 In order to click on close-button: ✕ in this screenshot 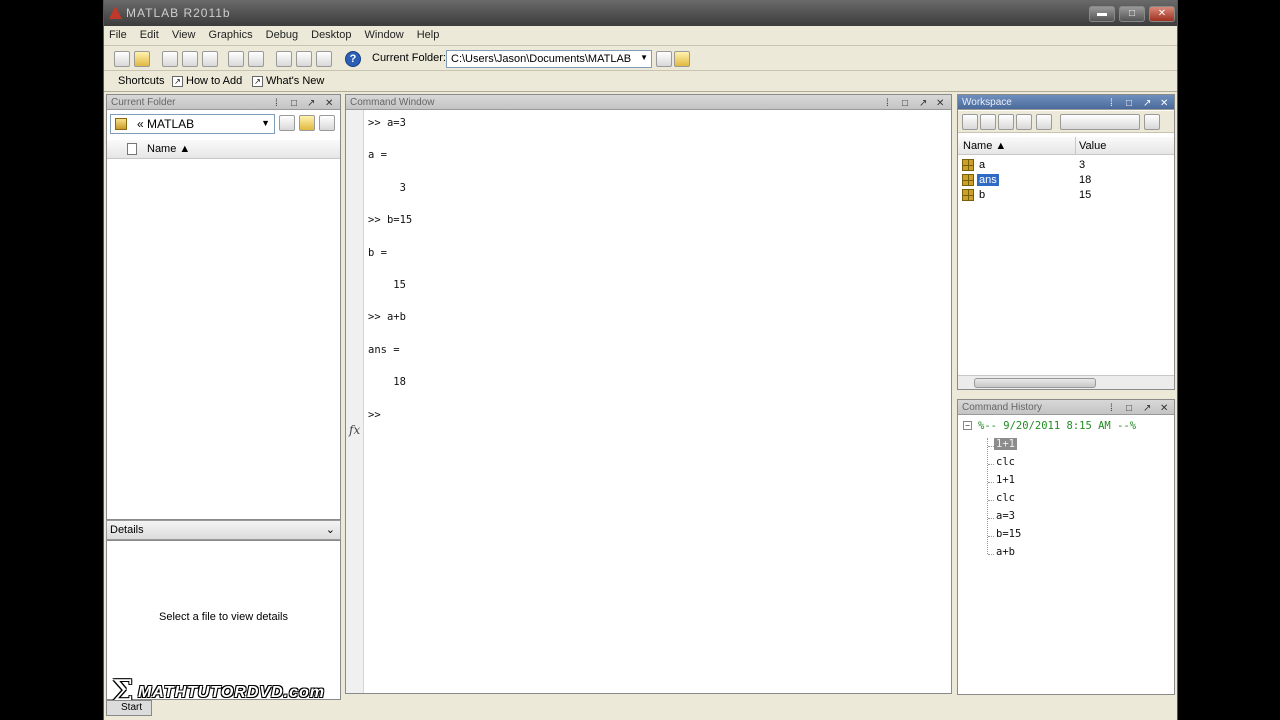, I will do `click(1162, 14)`.